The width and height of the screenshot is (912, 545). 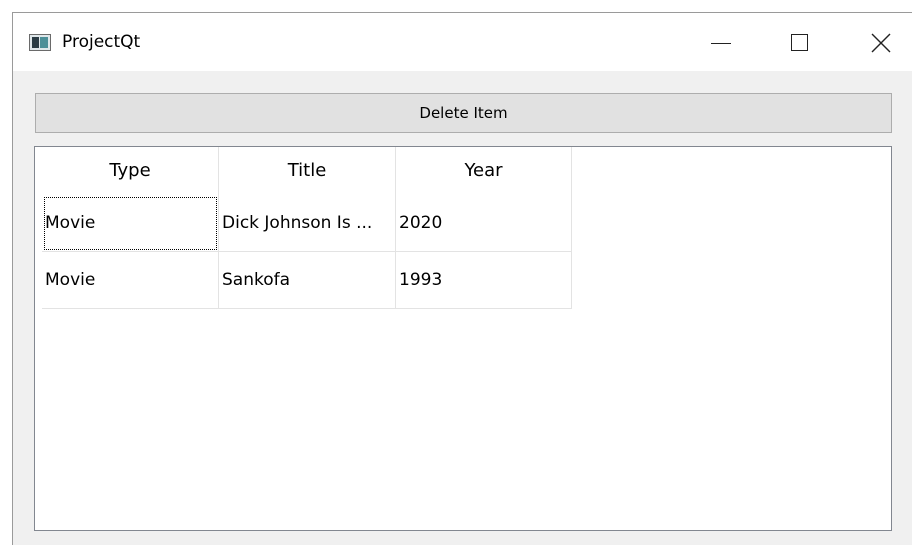 What do you see at coordinates (484, 223) in the screenshot?
I see `cell-year: 2020` at bounding box center [484, 223].